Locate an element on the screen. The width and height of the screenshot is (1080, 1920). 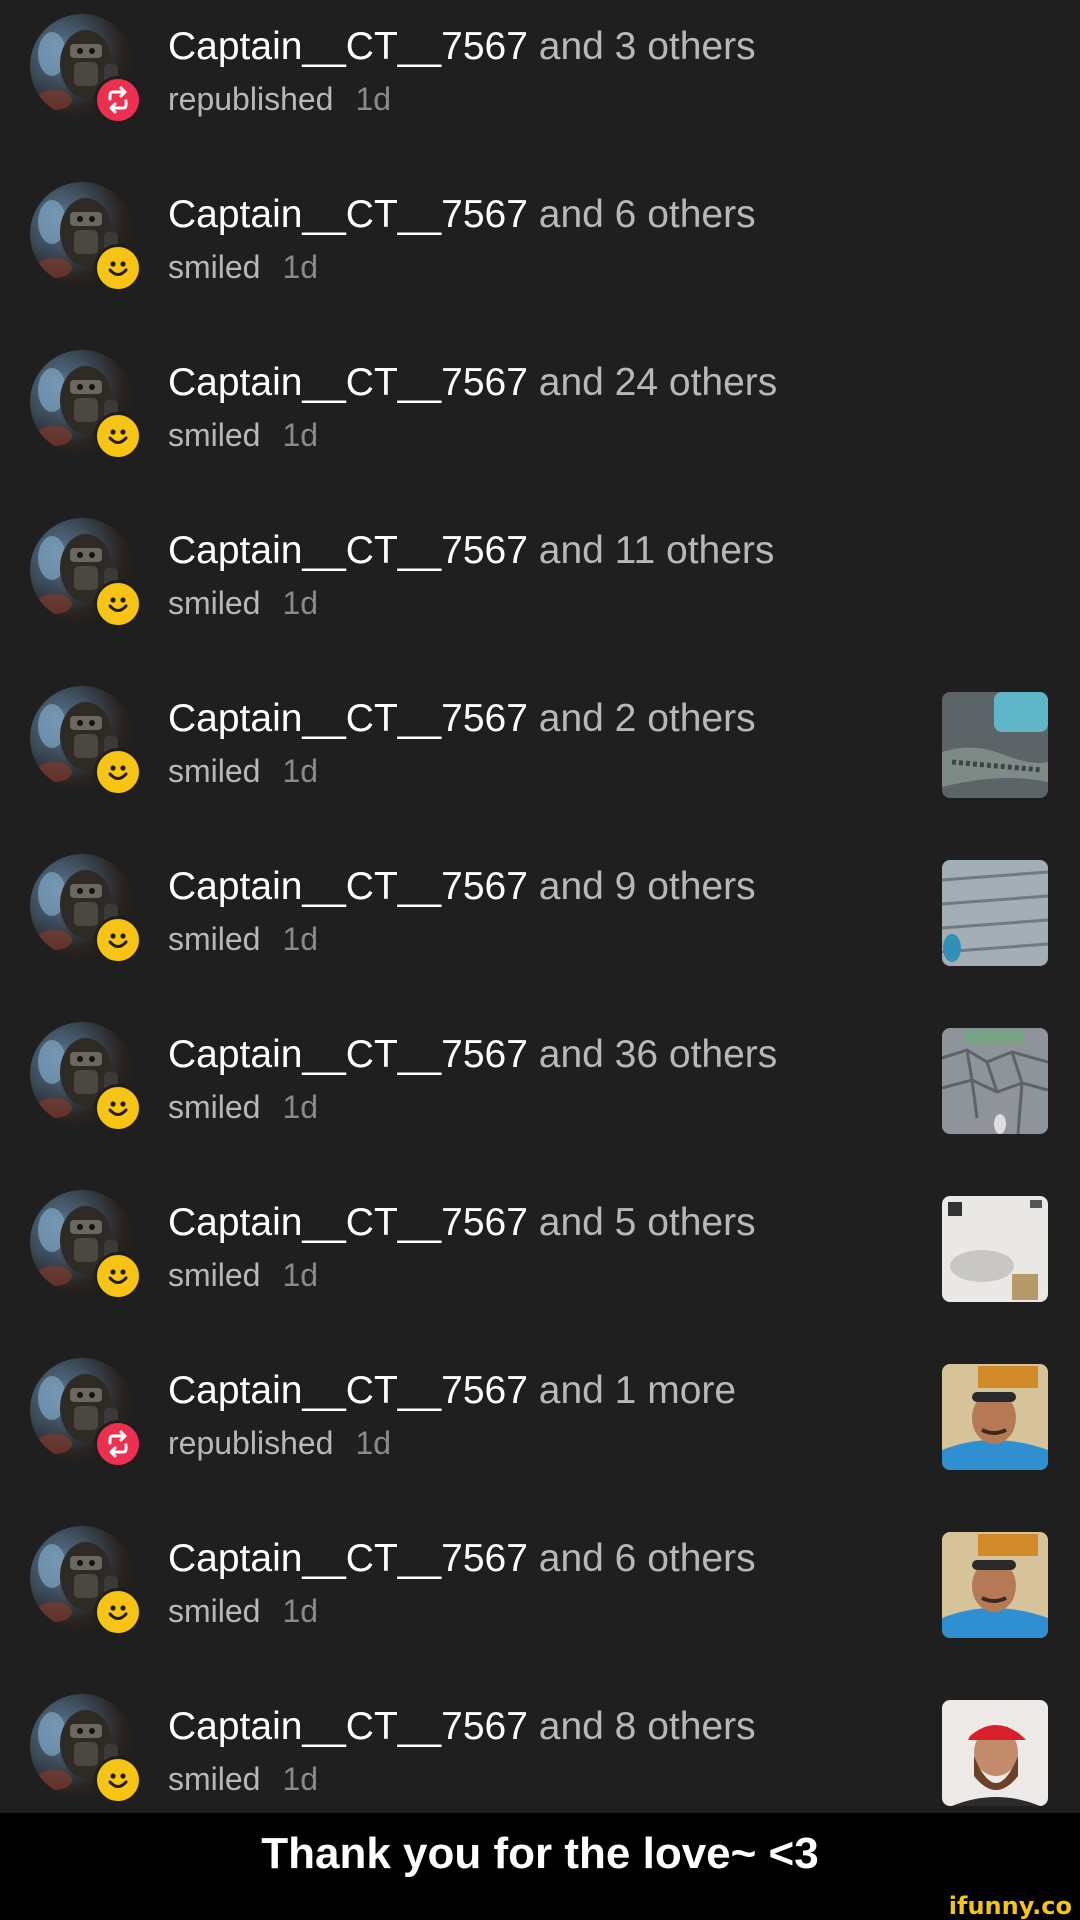
notification-title: Captain__CT__7567 and 3 others is located at coordinates (462, 47).